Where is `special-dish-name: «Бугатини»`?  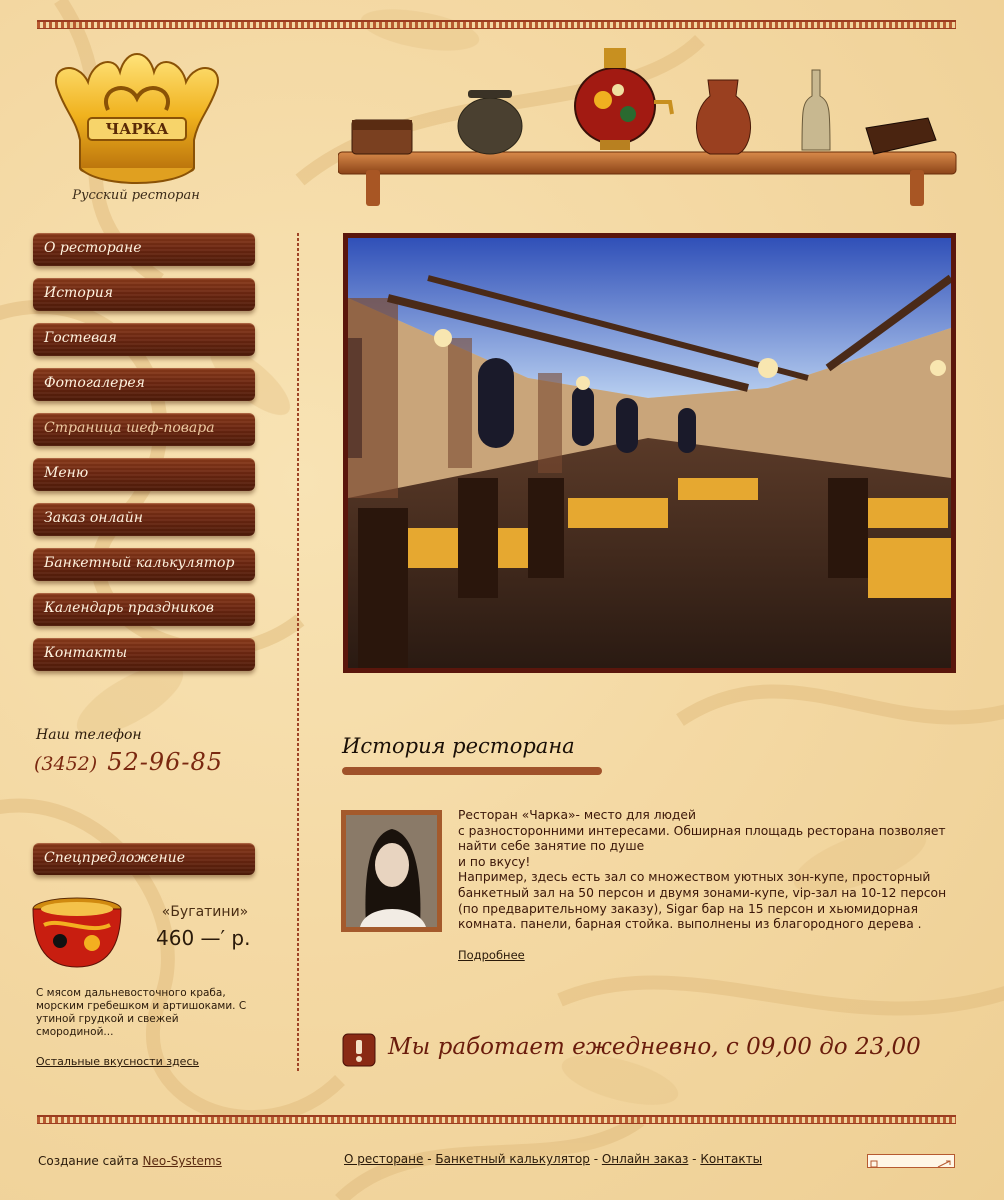
special-dish-name: «Бугатини» is located at coordinates (205, 912).